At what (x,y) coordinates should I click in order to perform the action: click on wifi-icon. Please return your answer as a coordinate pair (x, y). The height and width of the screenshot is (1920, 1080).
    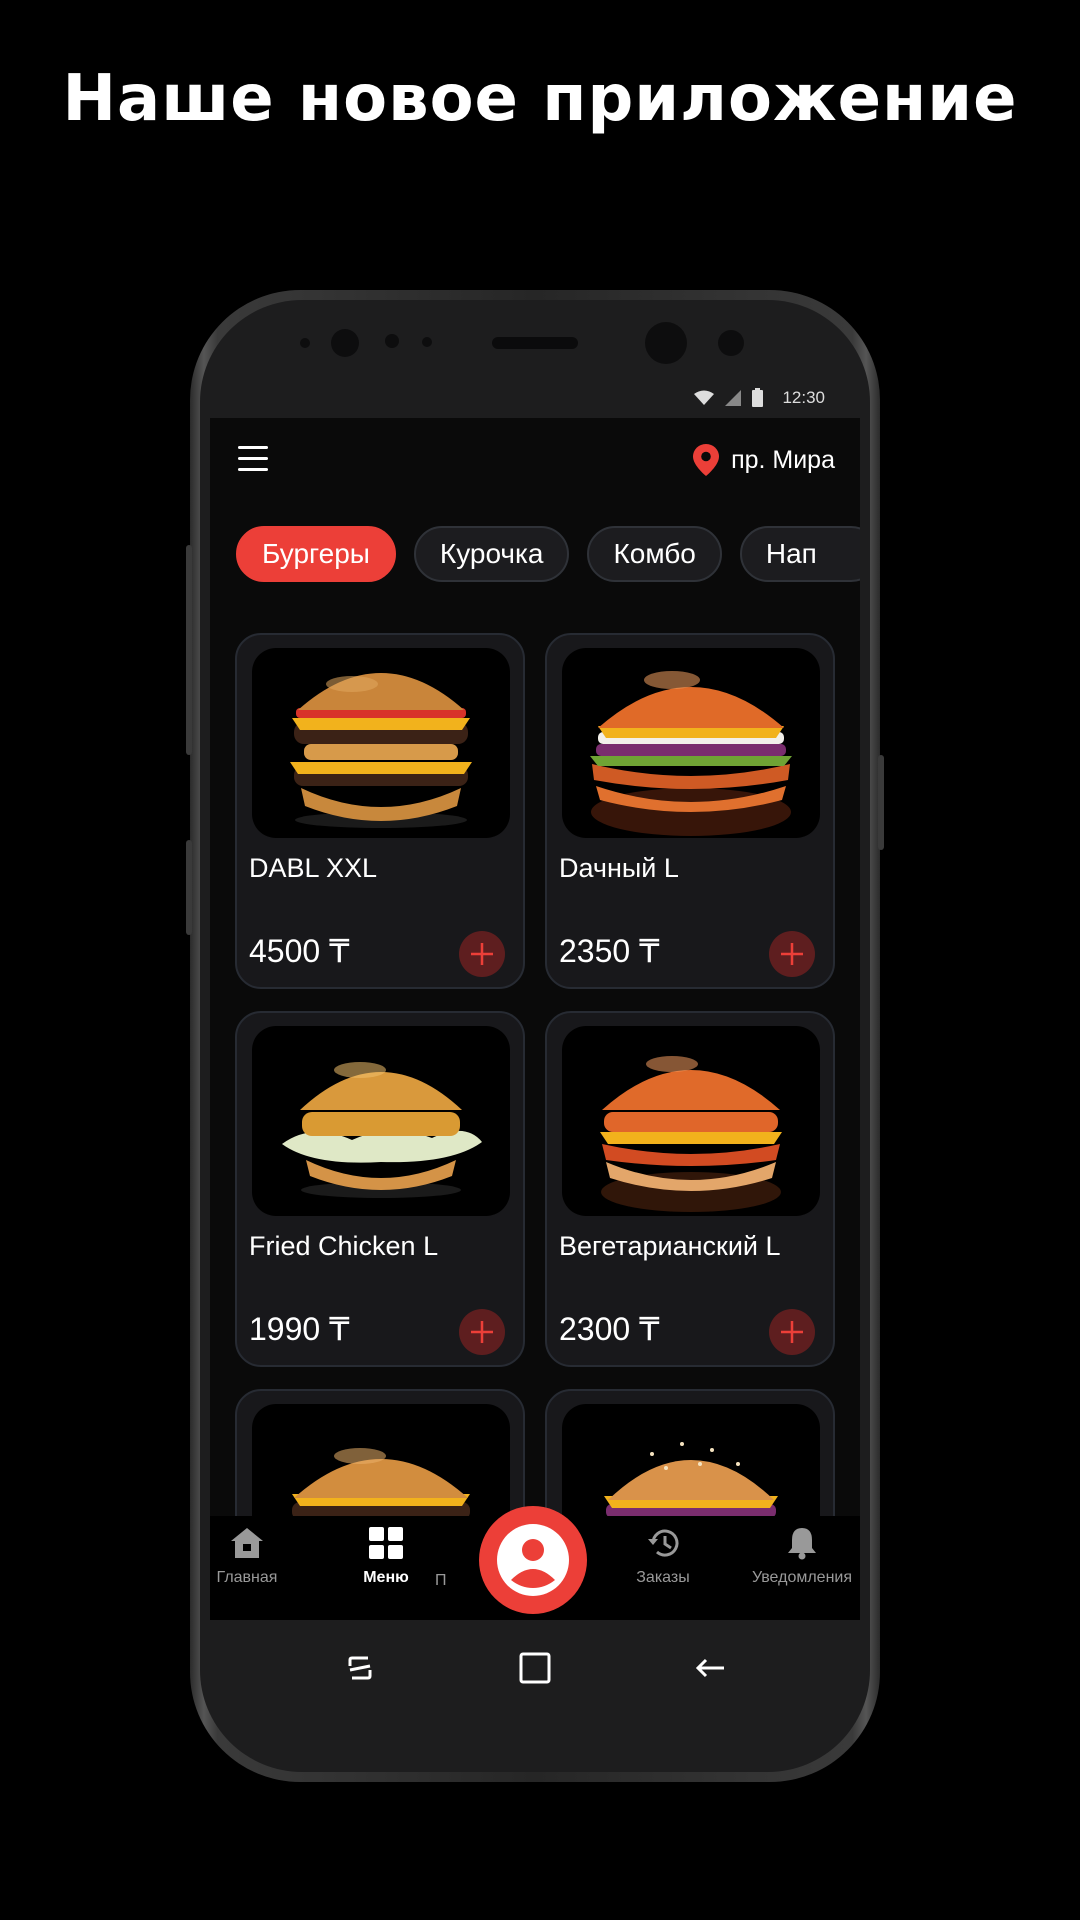
    Looking at the image, I should click on (704, 397).